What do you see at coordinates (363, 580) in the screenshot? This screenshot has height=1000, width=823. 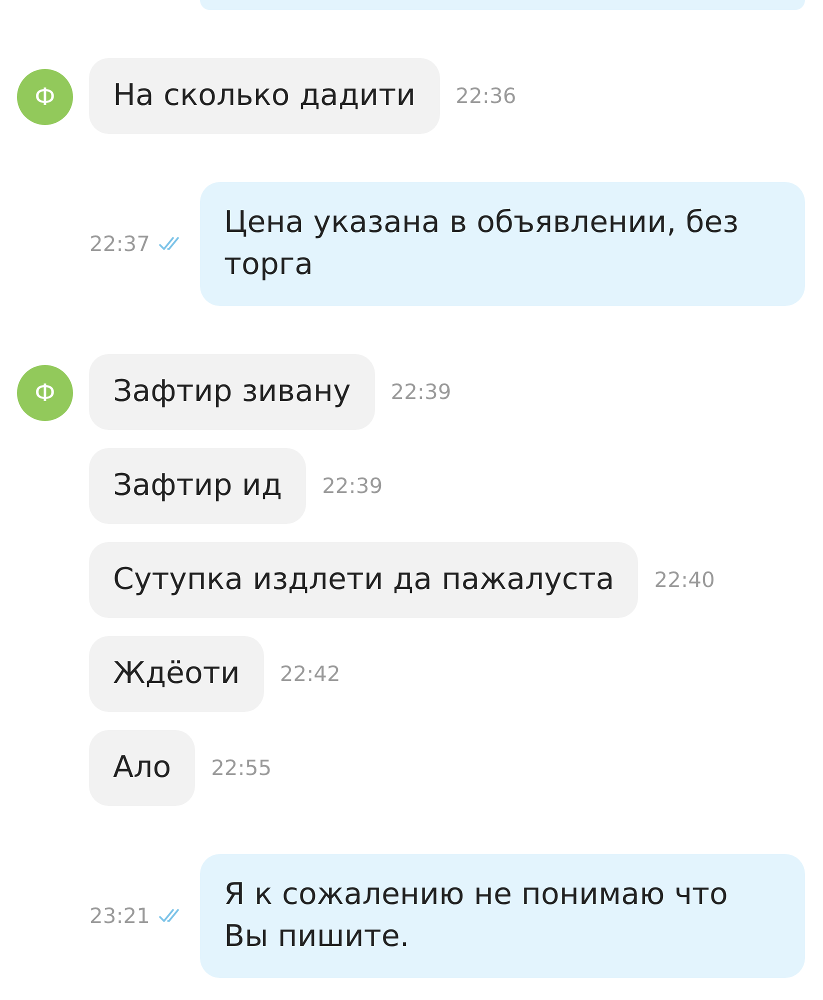 I see `message-bubble: Сутупка издлети да пажалуста` at bounding box center [363, 580].